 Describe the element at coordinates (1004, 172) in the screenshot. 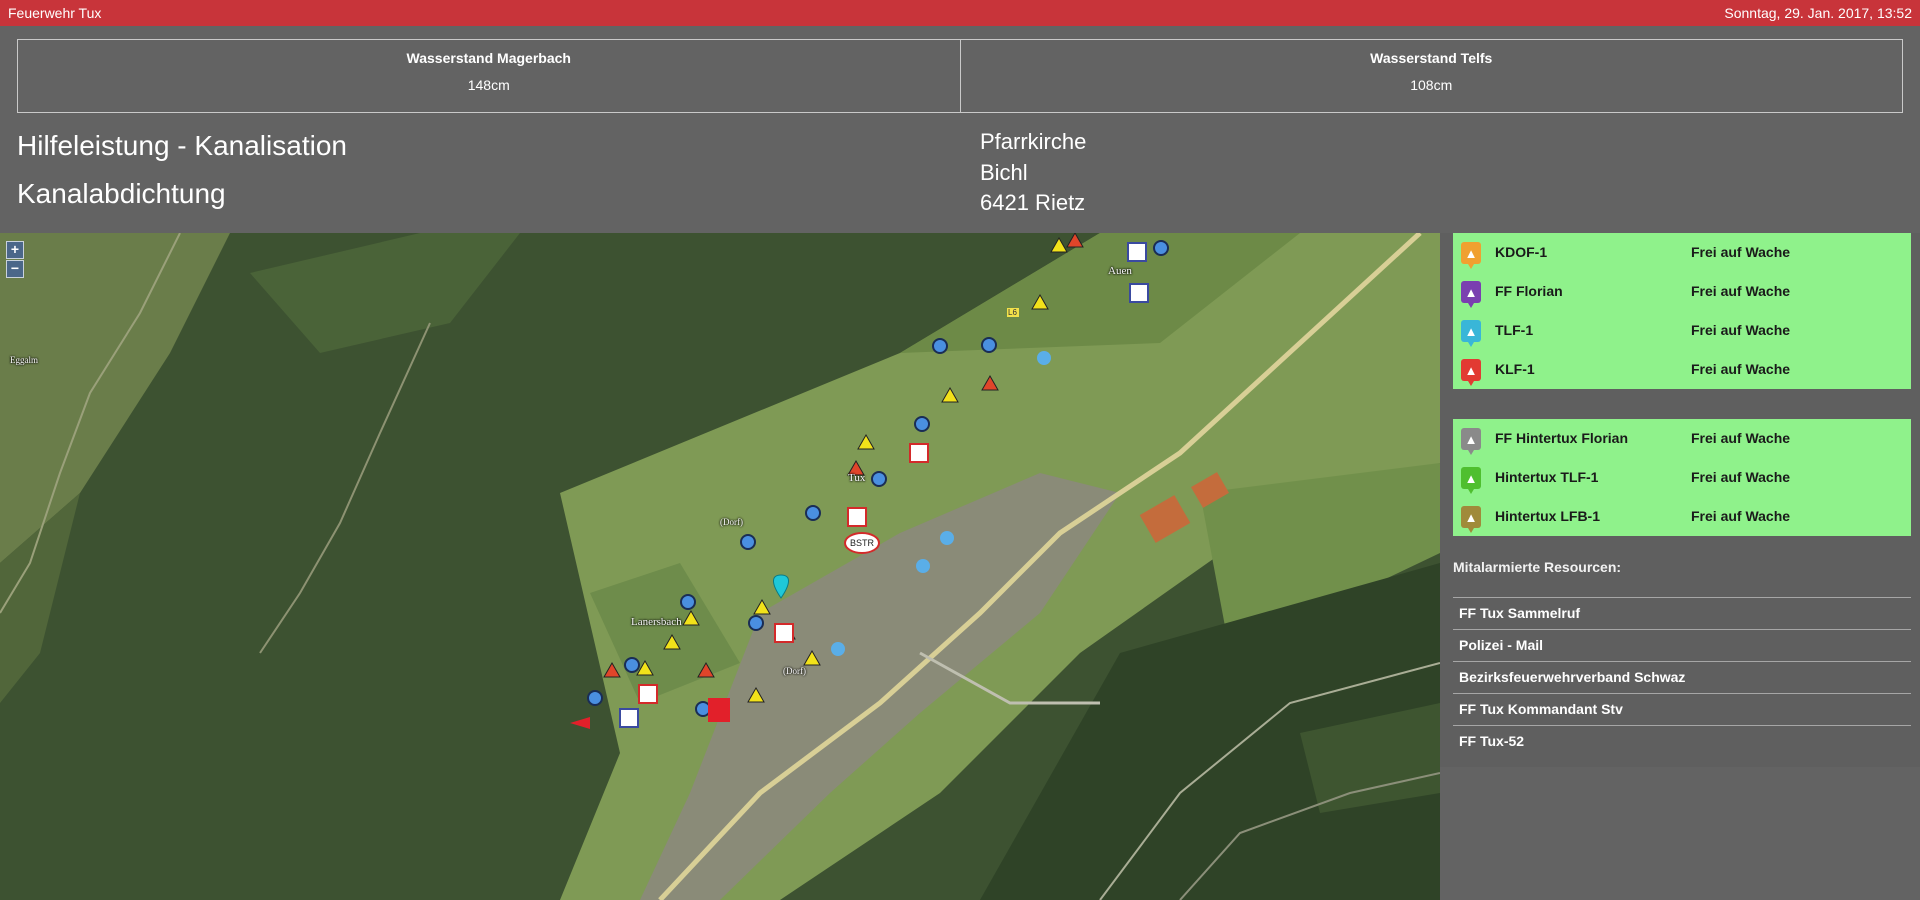

I see `incident-address-line: Bichl` at that location.